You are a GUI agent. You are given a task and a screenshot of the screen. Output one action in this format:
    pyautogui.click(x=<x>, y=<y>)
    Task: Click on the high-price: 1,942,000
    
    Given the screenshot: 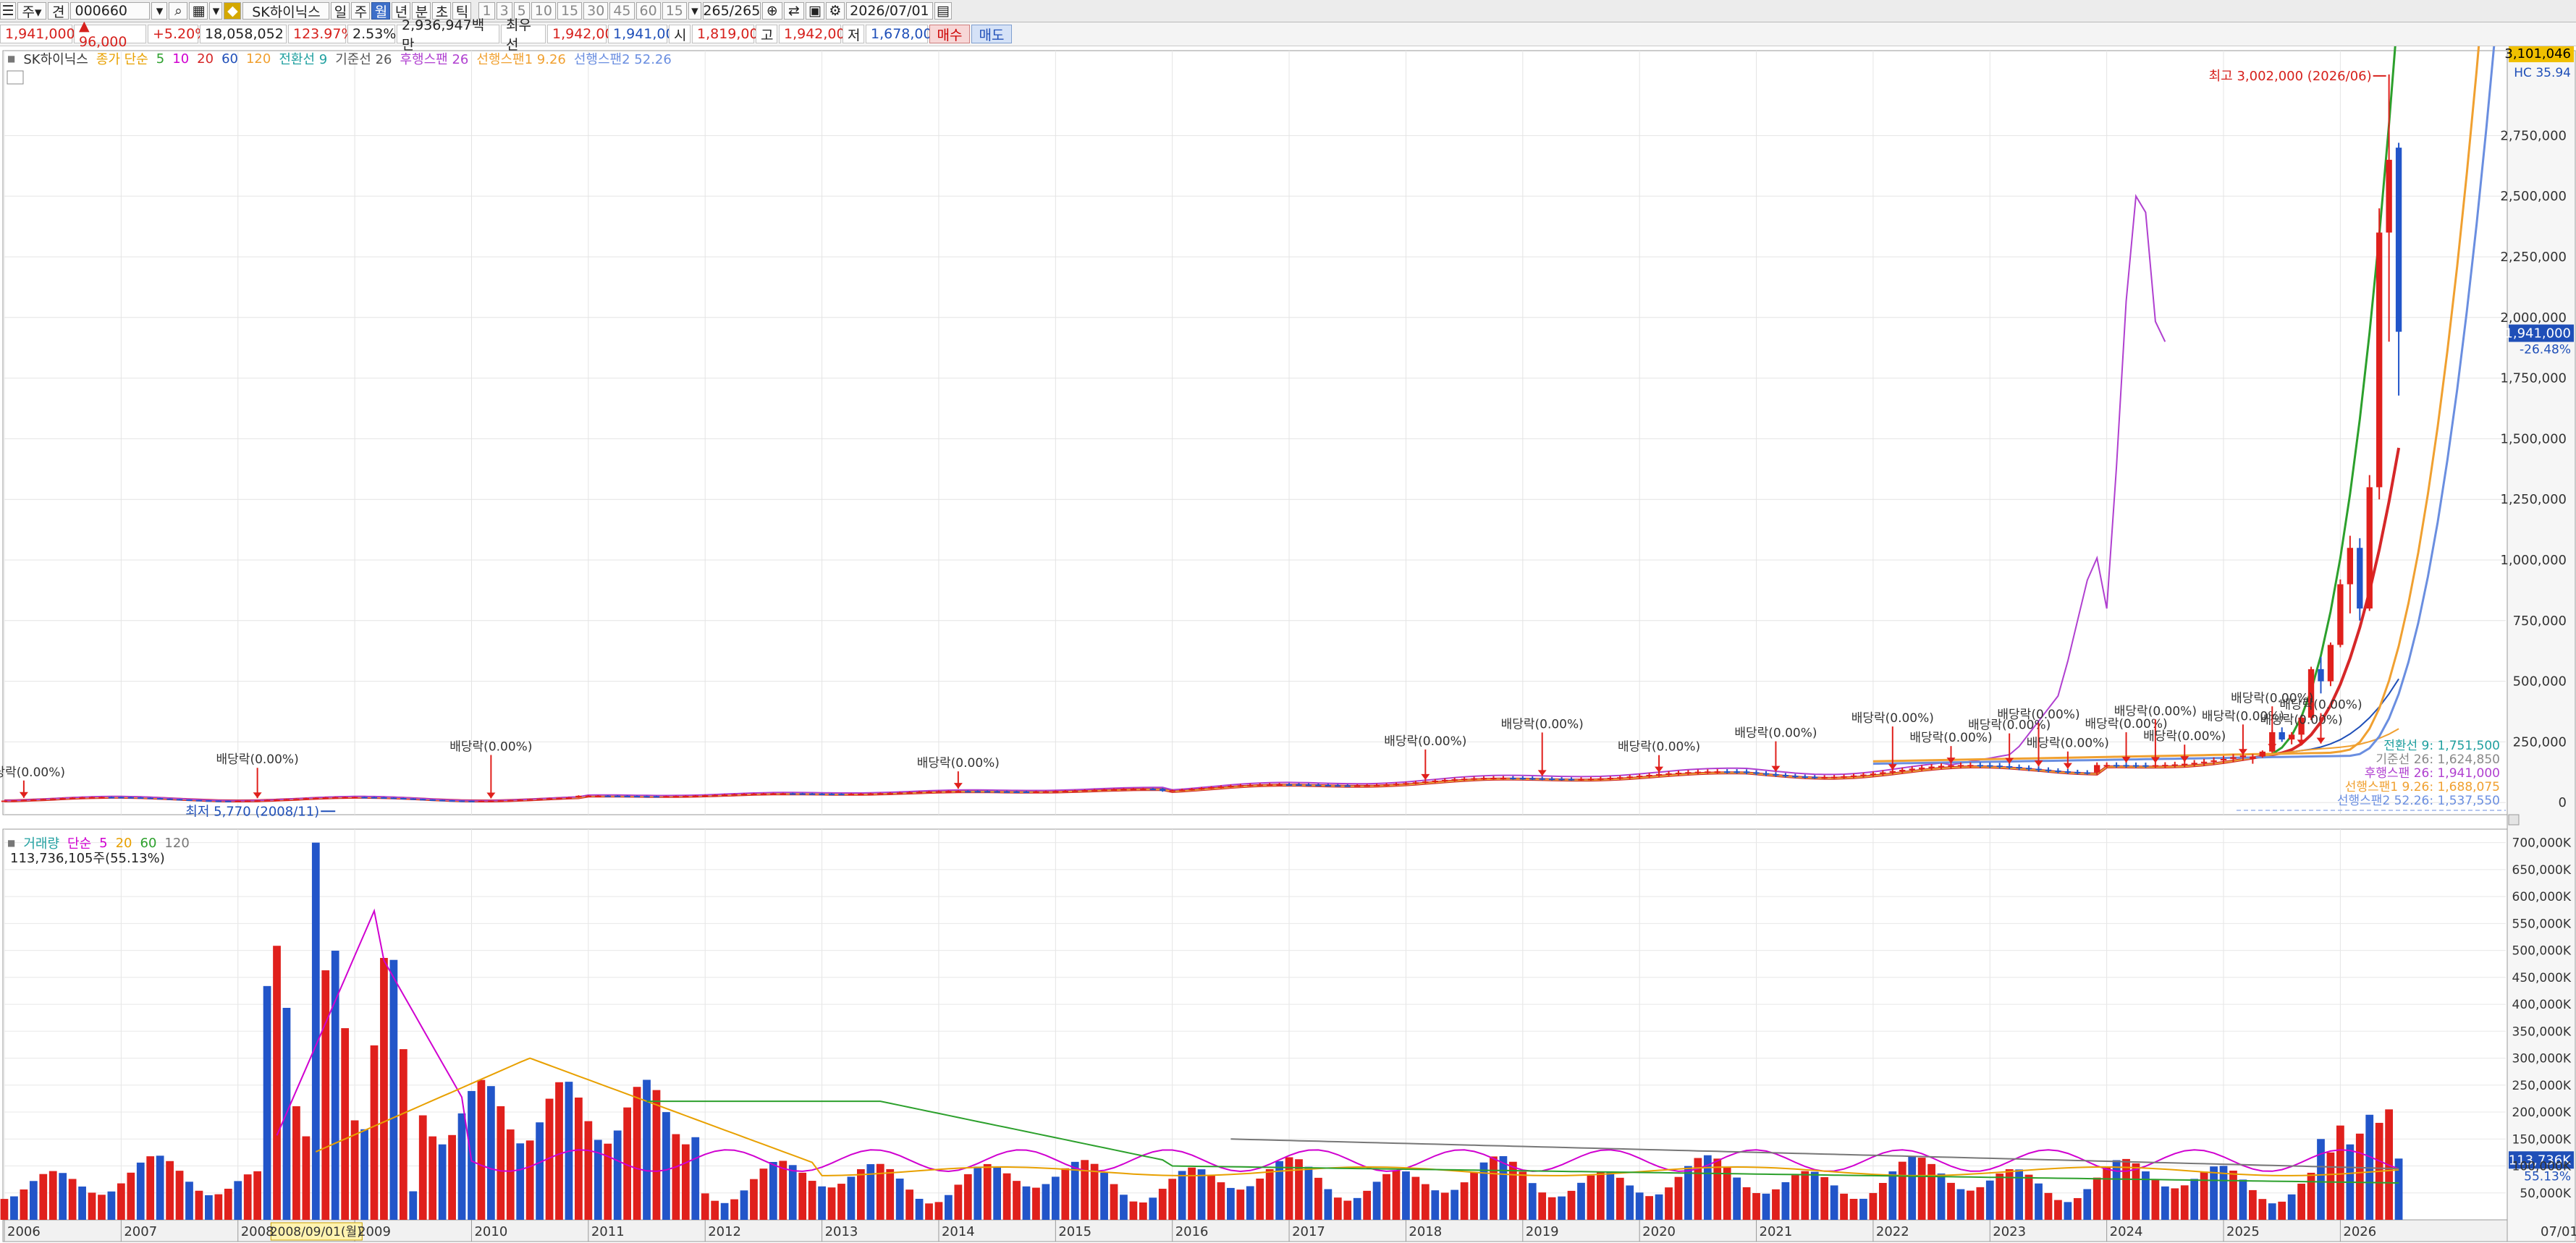 What is the action you would take?
    pyautogui.click(x=817, y=34)
    